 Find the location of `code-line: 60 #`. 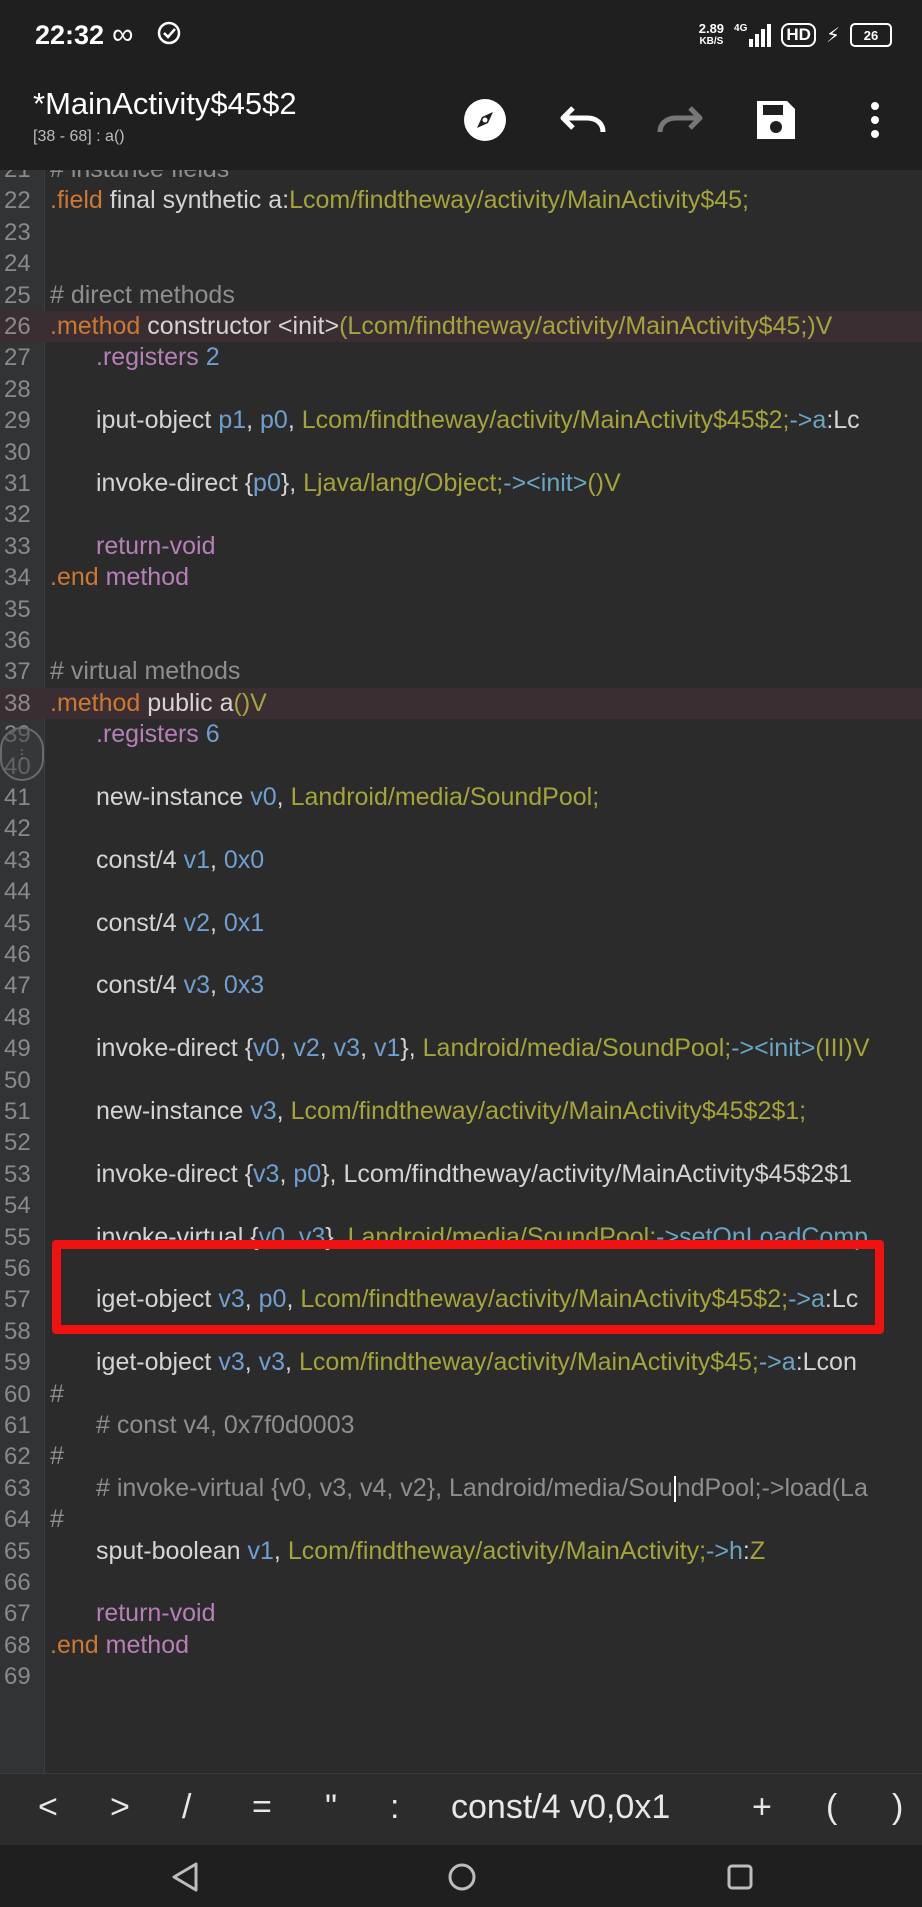

code-line: 60 # is located at coordinates (461, 1394).